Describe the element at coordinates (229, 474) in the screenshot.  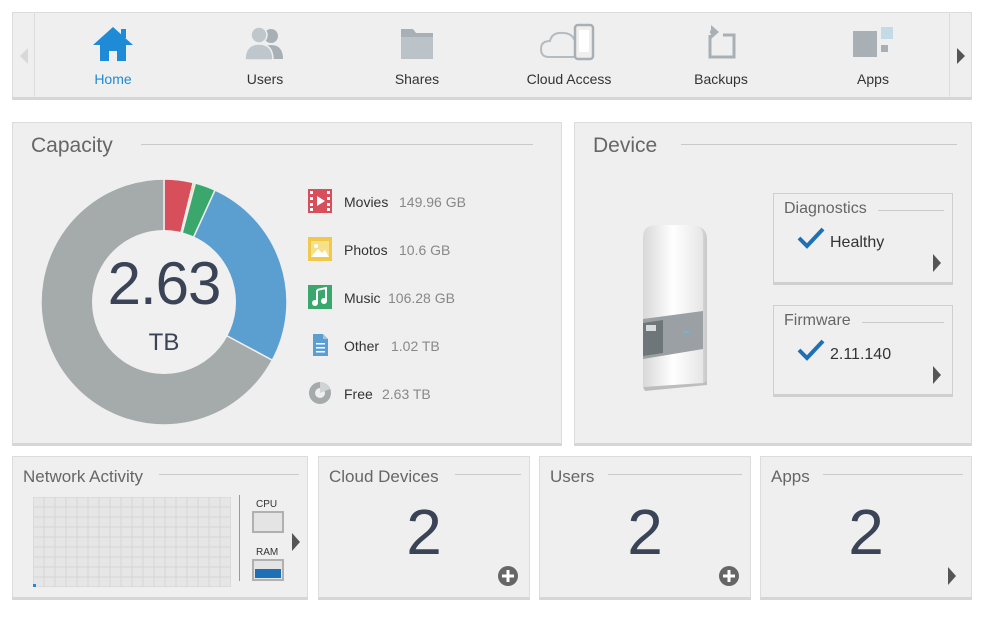
I see `network-title-rule` at that location.